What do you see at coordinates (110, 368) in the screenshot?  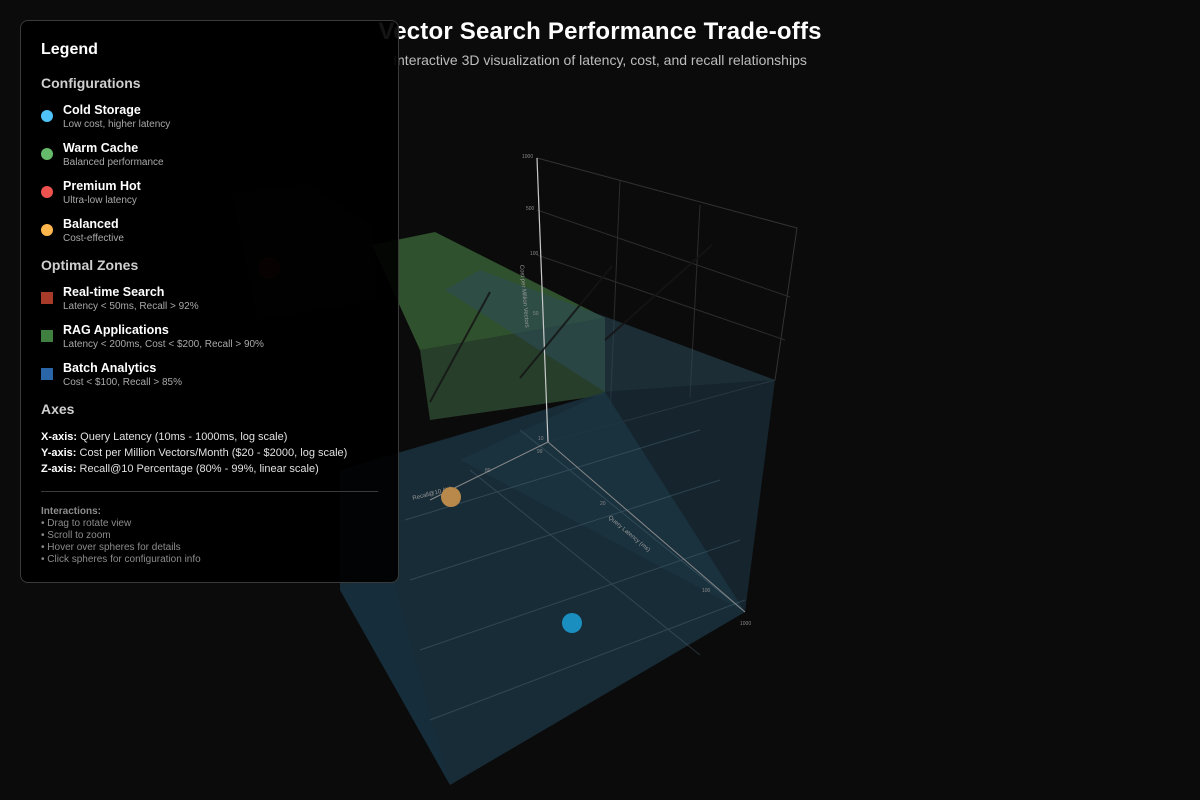 I see `legend-item-name: Batch Analytics` at bounding box center [110, 368].